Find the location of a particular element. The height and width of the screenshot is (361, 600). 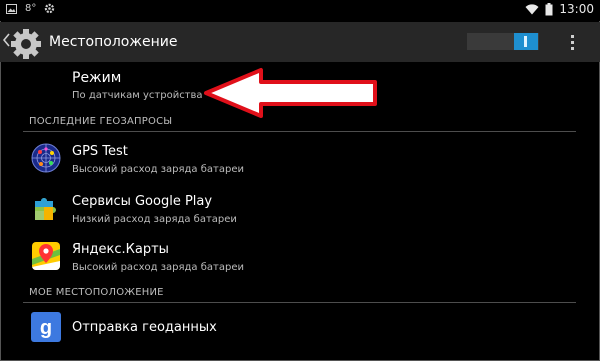

list-item-title: Отправка геоданных is located at coordinates (144, 327).